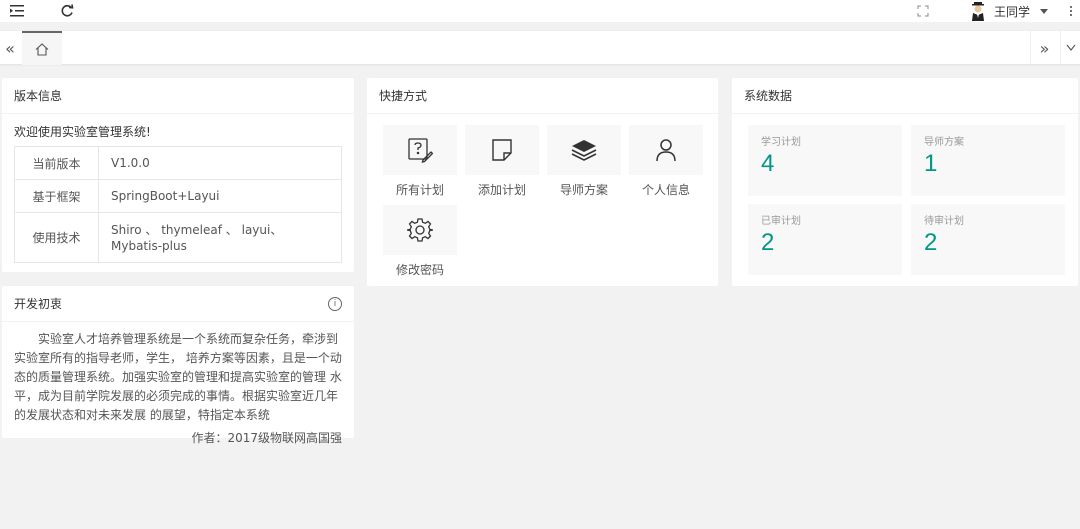  I want to click on card-title: 开发初衷 i, so click(178, 304).